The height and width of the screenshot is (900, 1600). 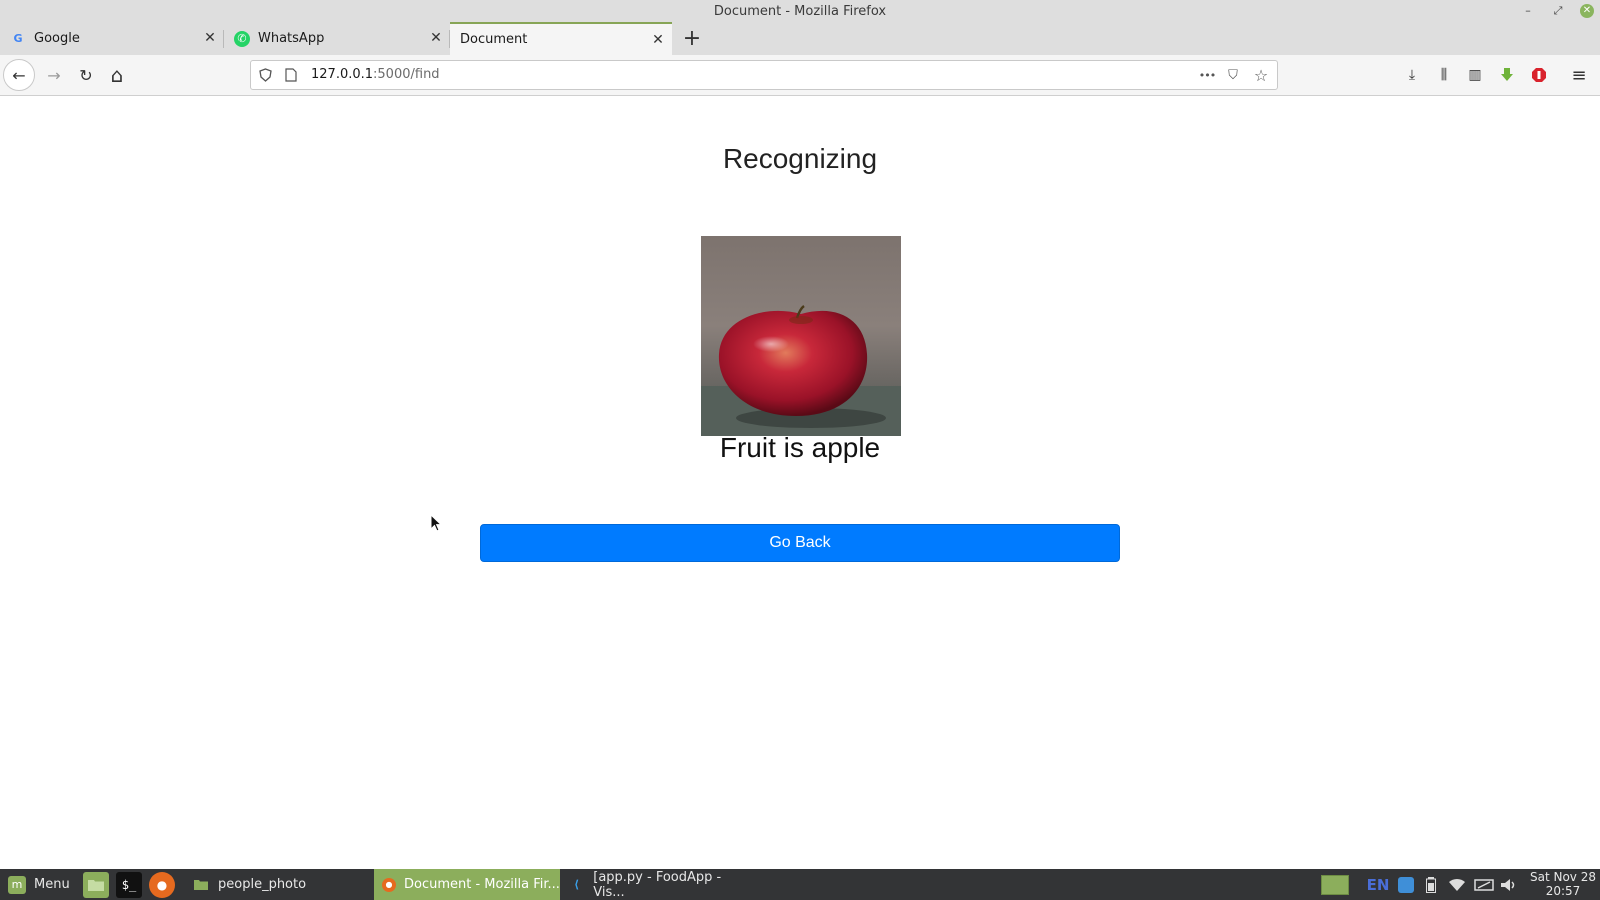 I want to click on shield-icon, so click(x=265, y=75).